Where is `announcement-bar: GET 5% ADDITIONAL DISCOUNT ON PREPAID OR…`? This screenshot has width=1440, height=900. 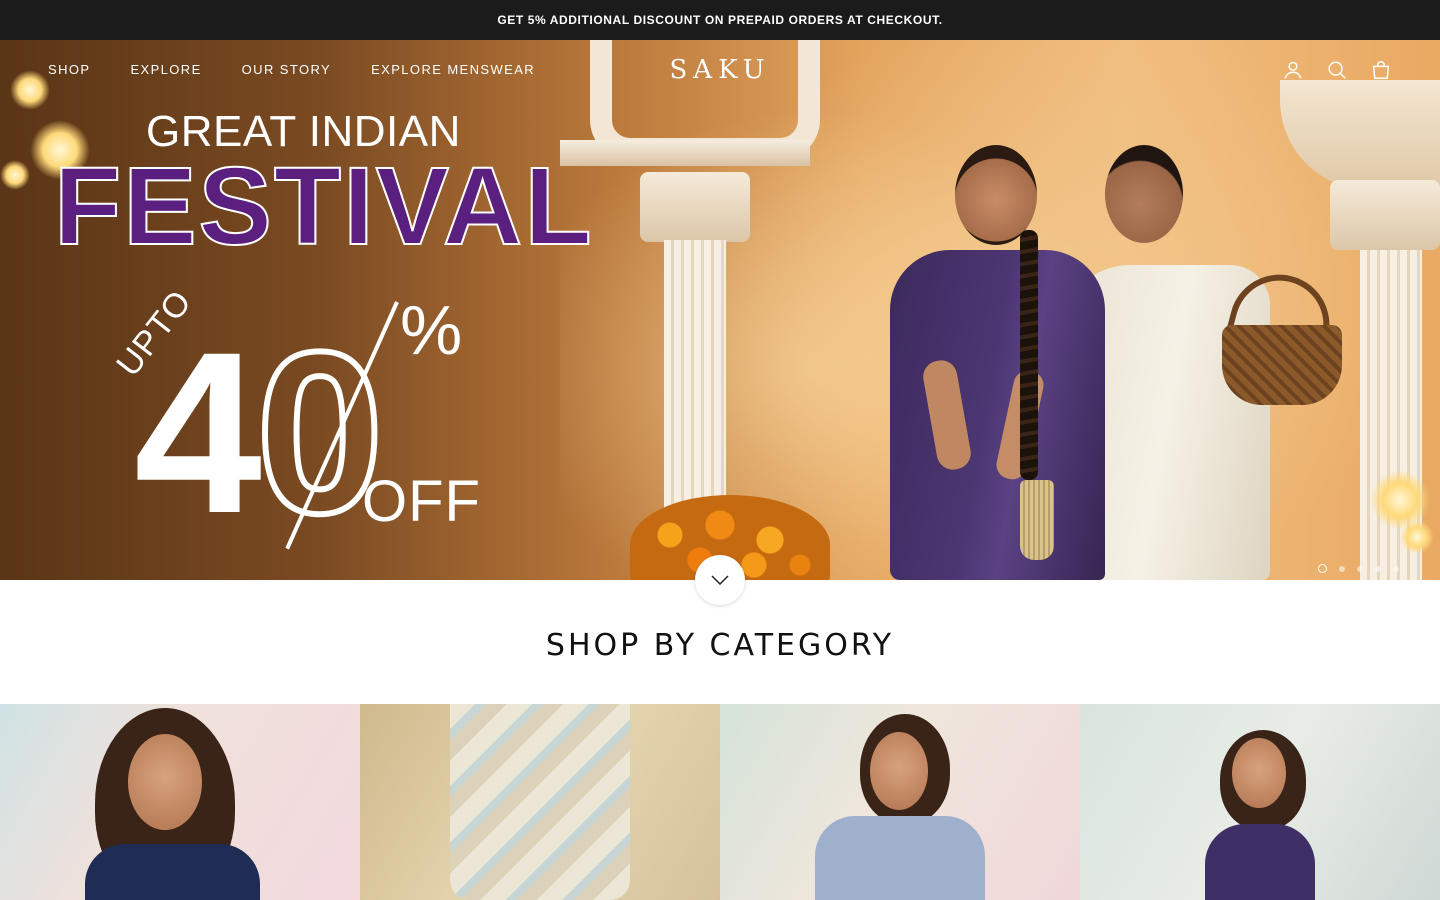 announcement-bar: GET 5% ADDITIONAL DISCOUNT ON PREPAID OR… is located at coordinates (720, 20).